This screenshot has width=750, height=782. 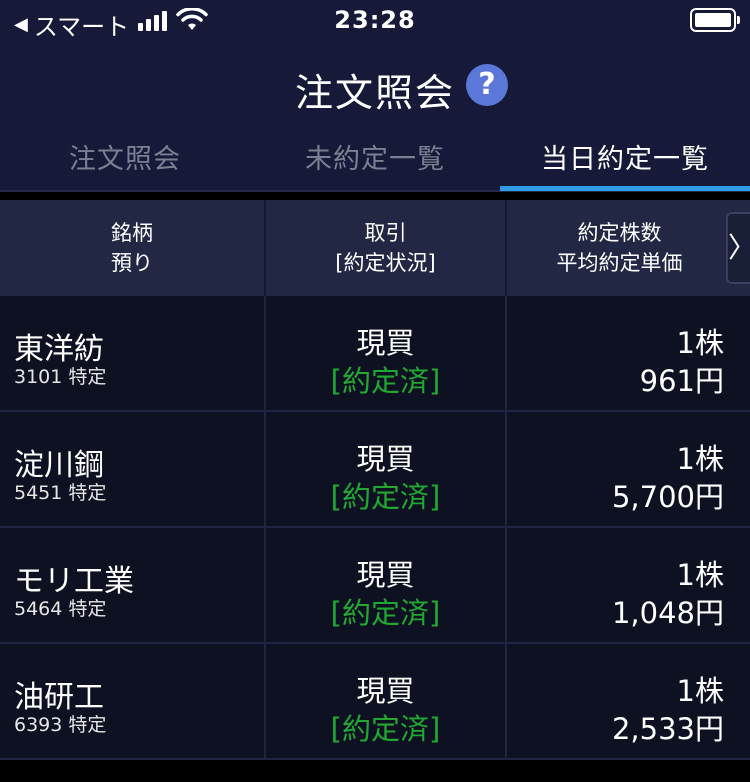 What do you see at coordinates (715, 20) in the screenshot?
I see `battery-icon` at bounding box center [715, 20].